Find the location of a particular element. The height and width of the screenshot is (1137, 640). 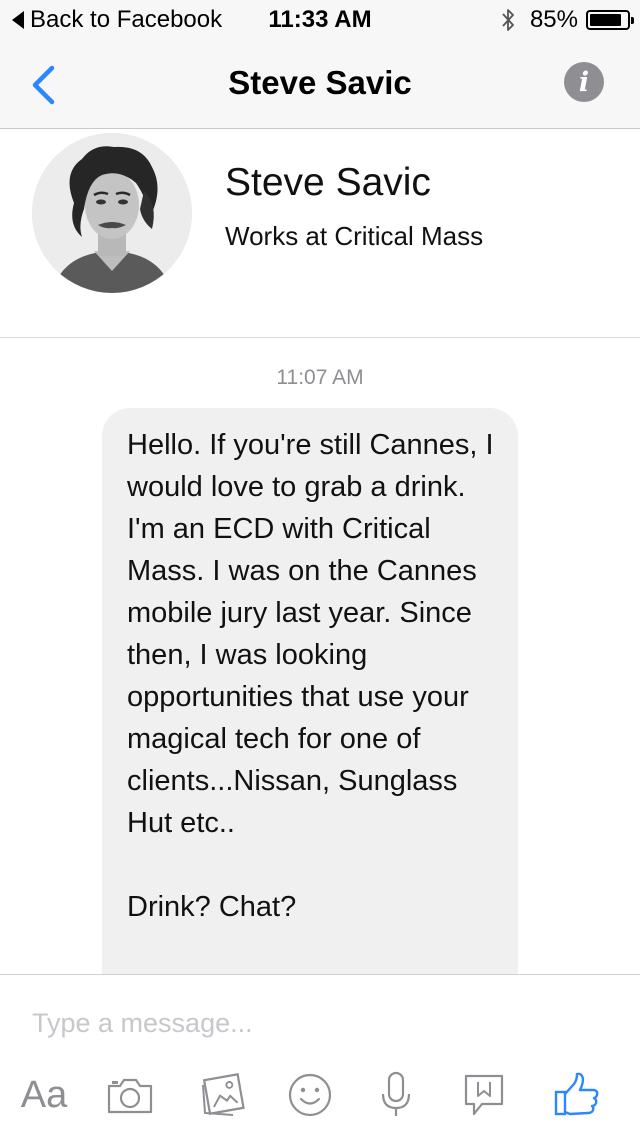

message-input is located at coordinates (312, 1023).